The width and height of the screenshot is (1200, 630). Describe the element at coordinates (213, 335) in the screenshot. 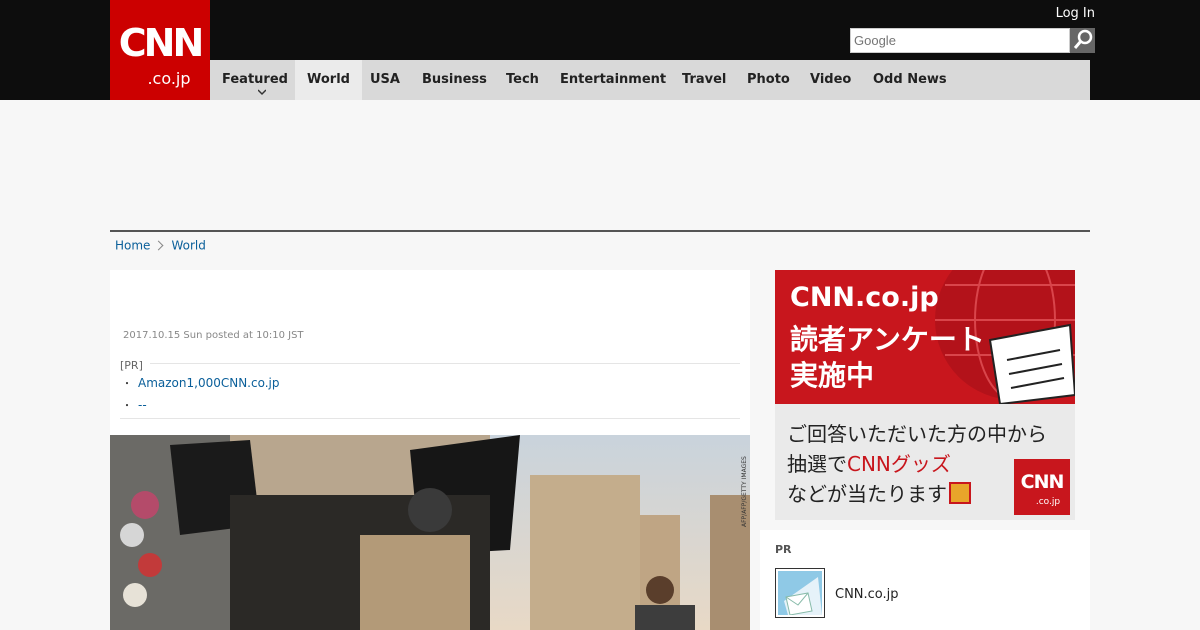

I see `posted-date: 2017.10.15 Sun posted at 10:10 JST` at that location.